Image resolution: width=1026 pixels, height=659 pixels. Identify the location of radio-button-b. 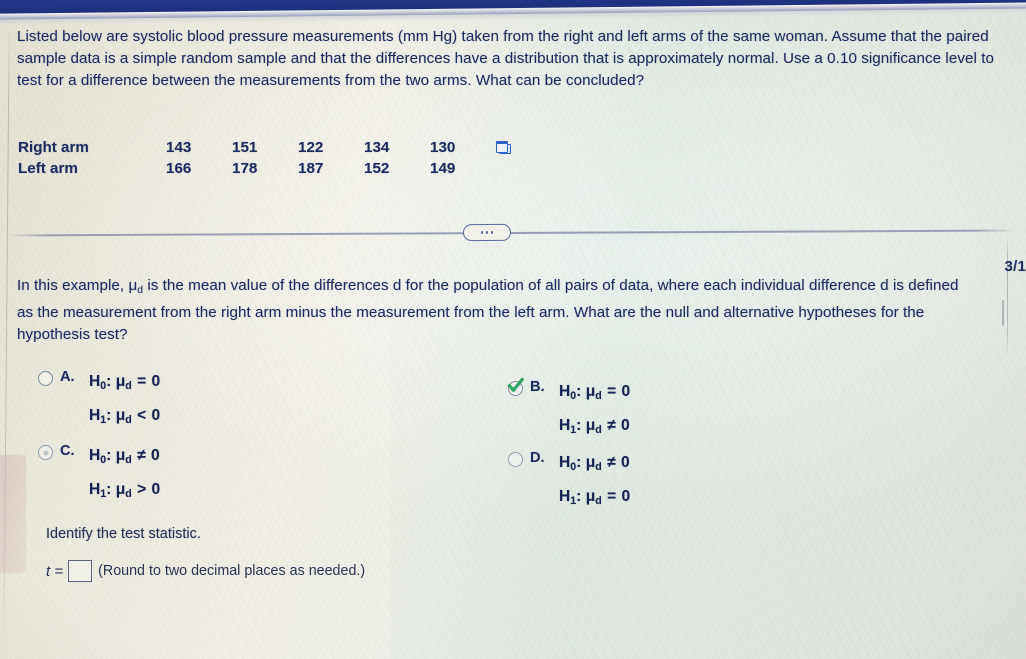
(515, 386).